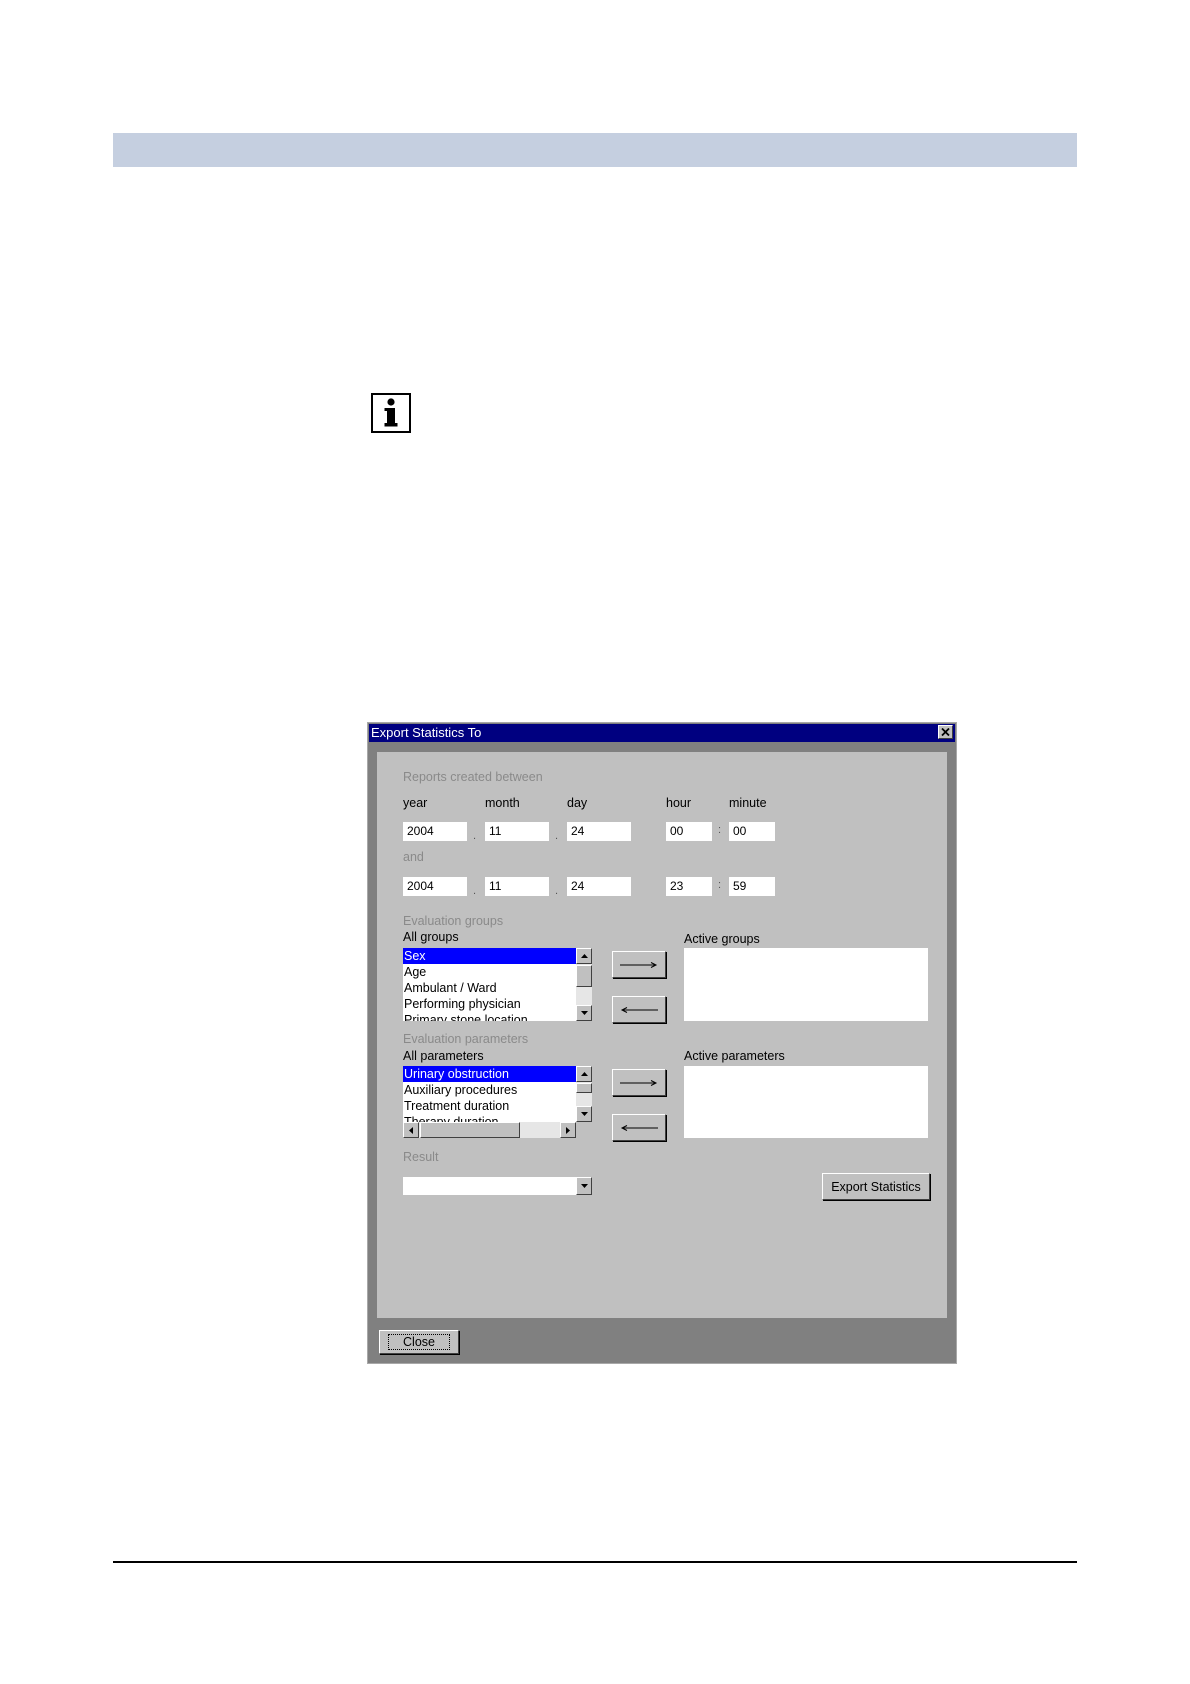 Image resolution: width=1190 pixels, height=1684 pixels. Describe the element at coordinates (806, 1102) in the screenshot. I see `active-parameters-list` at that location.